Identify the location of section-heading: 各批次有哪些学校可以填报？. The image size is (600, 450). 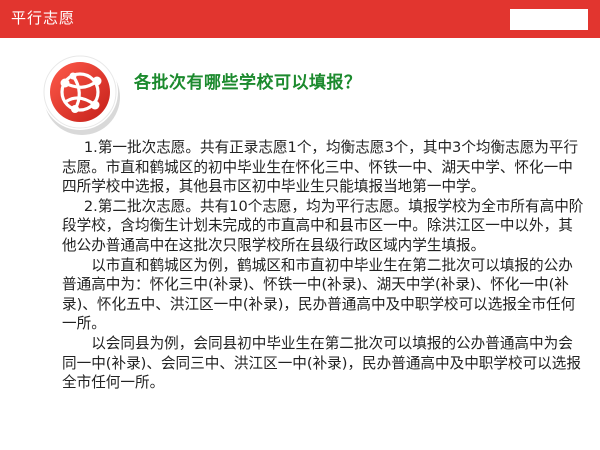
(248, 83).